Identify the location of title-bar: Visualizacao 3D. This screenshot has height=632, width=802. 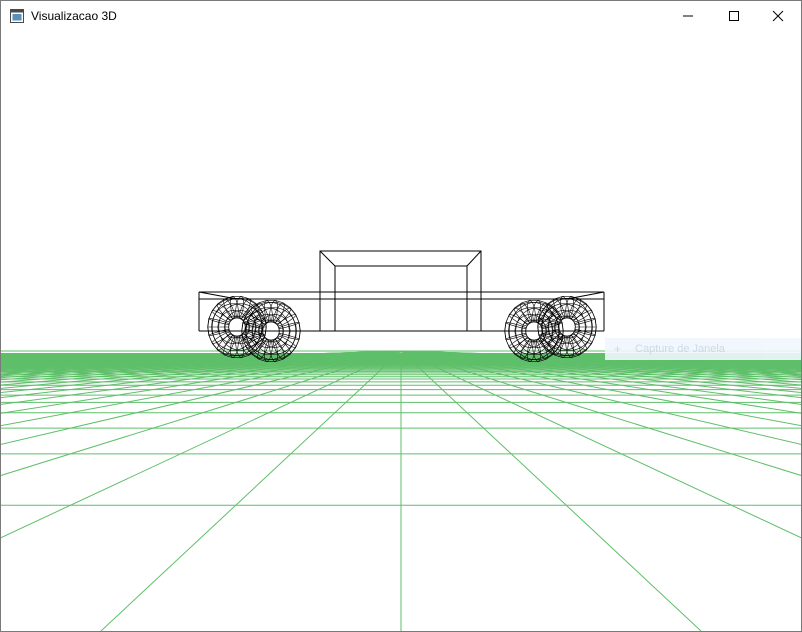
(401, 16).